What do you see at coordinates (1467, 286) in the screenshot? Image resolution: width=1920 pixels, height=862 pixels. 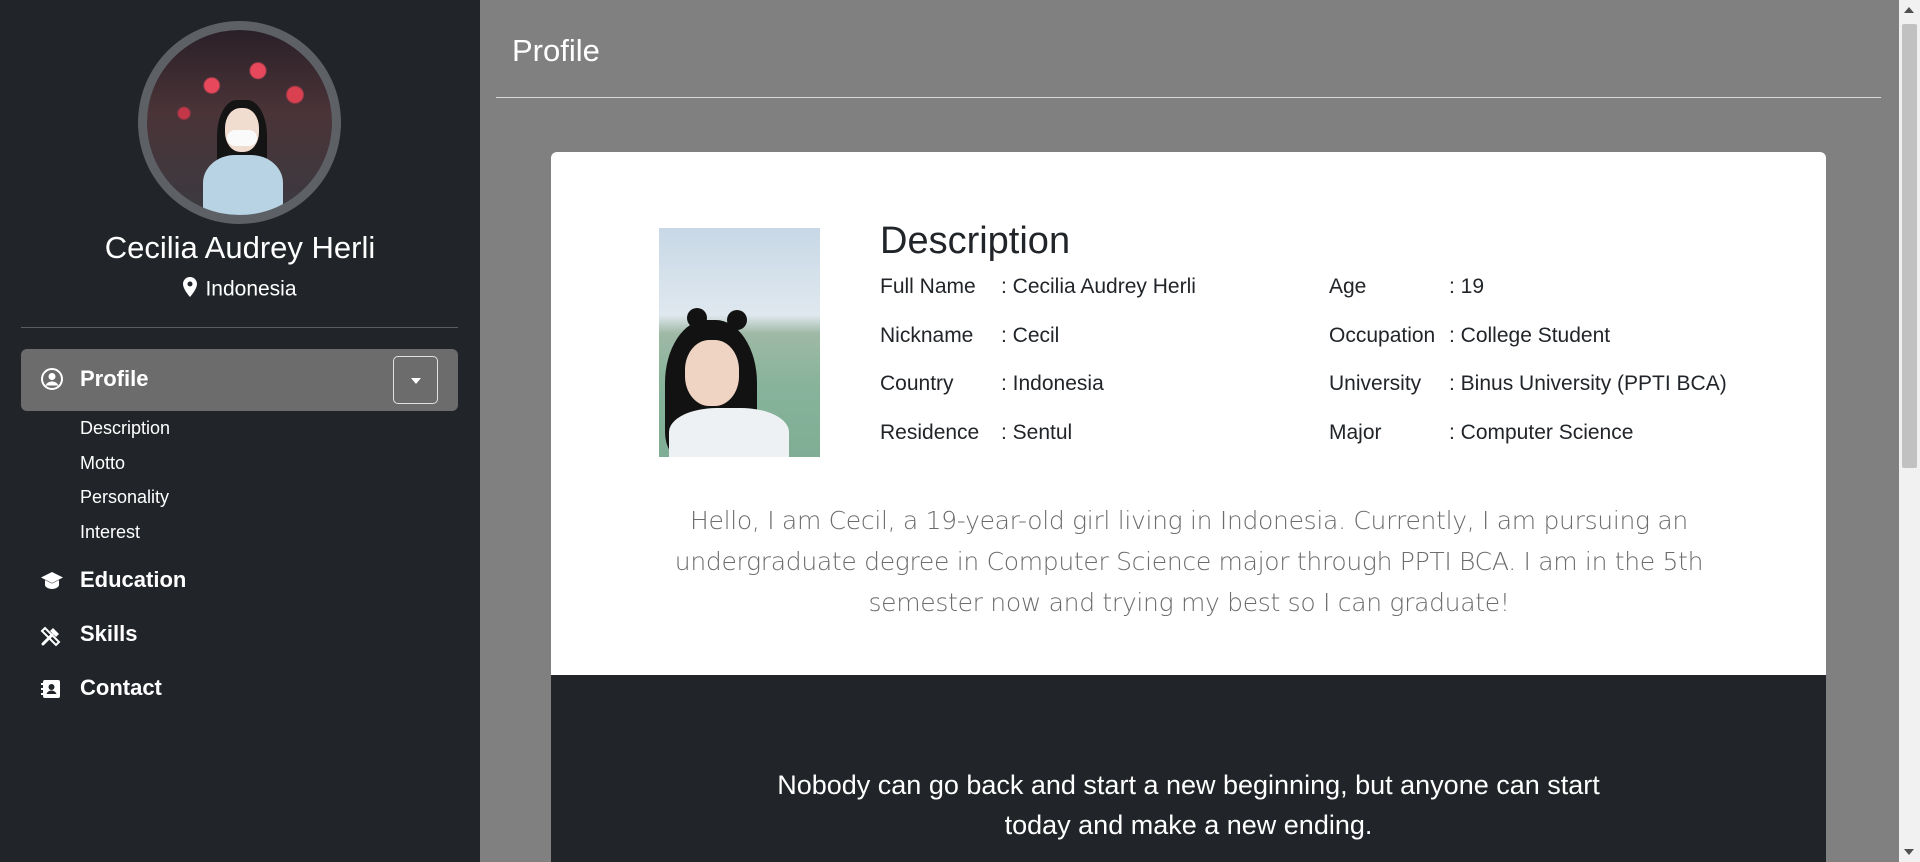 I see `field-value: : 19` at bounding box center [1467, 286].